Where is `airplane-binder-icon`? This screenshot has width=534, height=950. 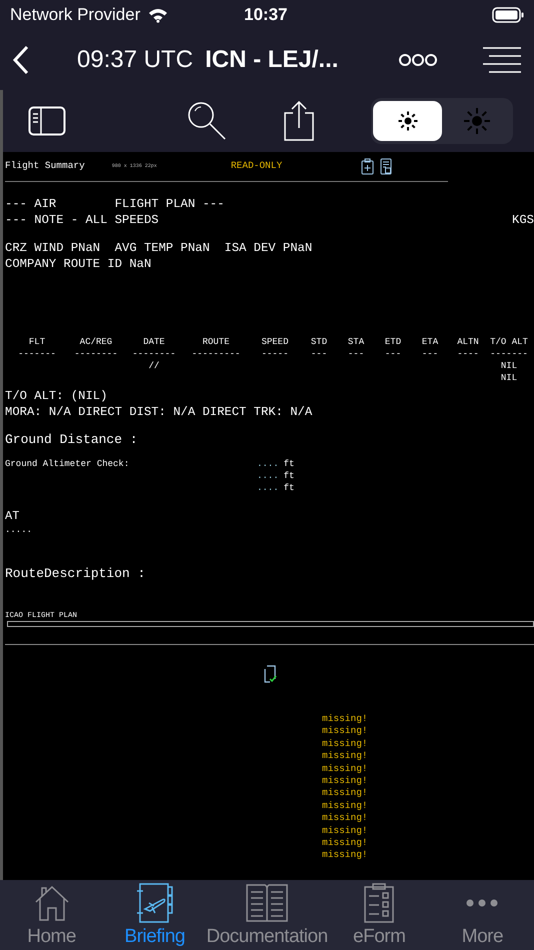
airplane-binder-icon is located at coordinates (155, 903).